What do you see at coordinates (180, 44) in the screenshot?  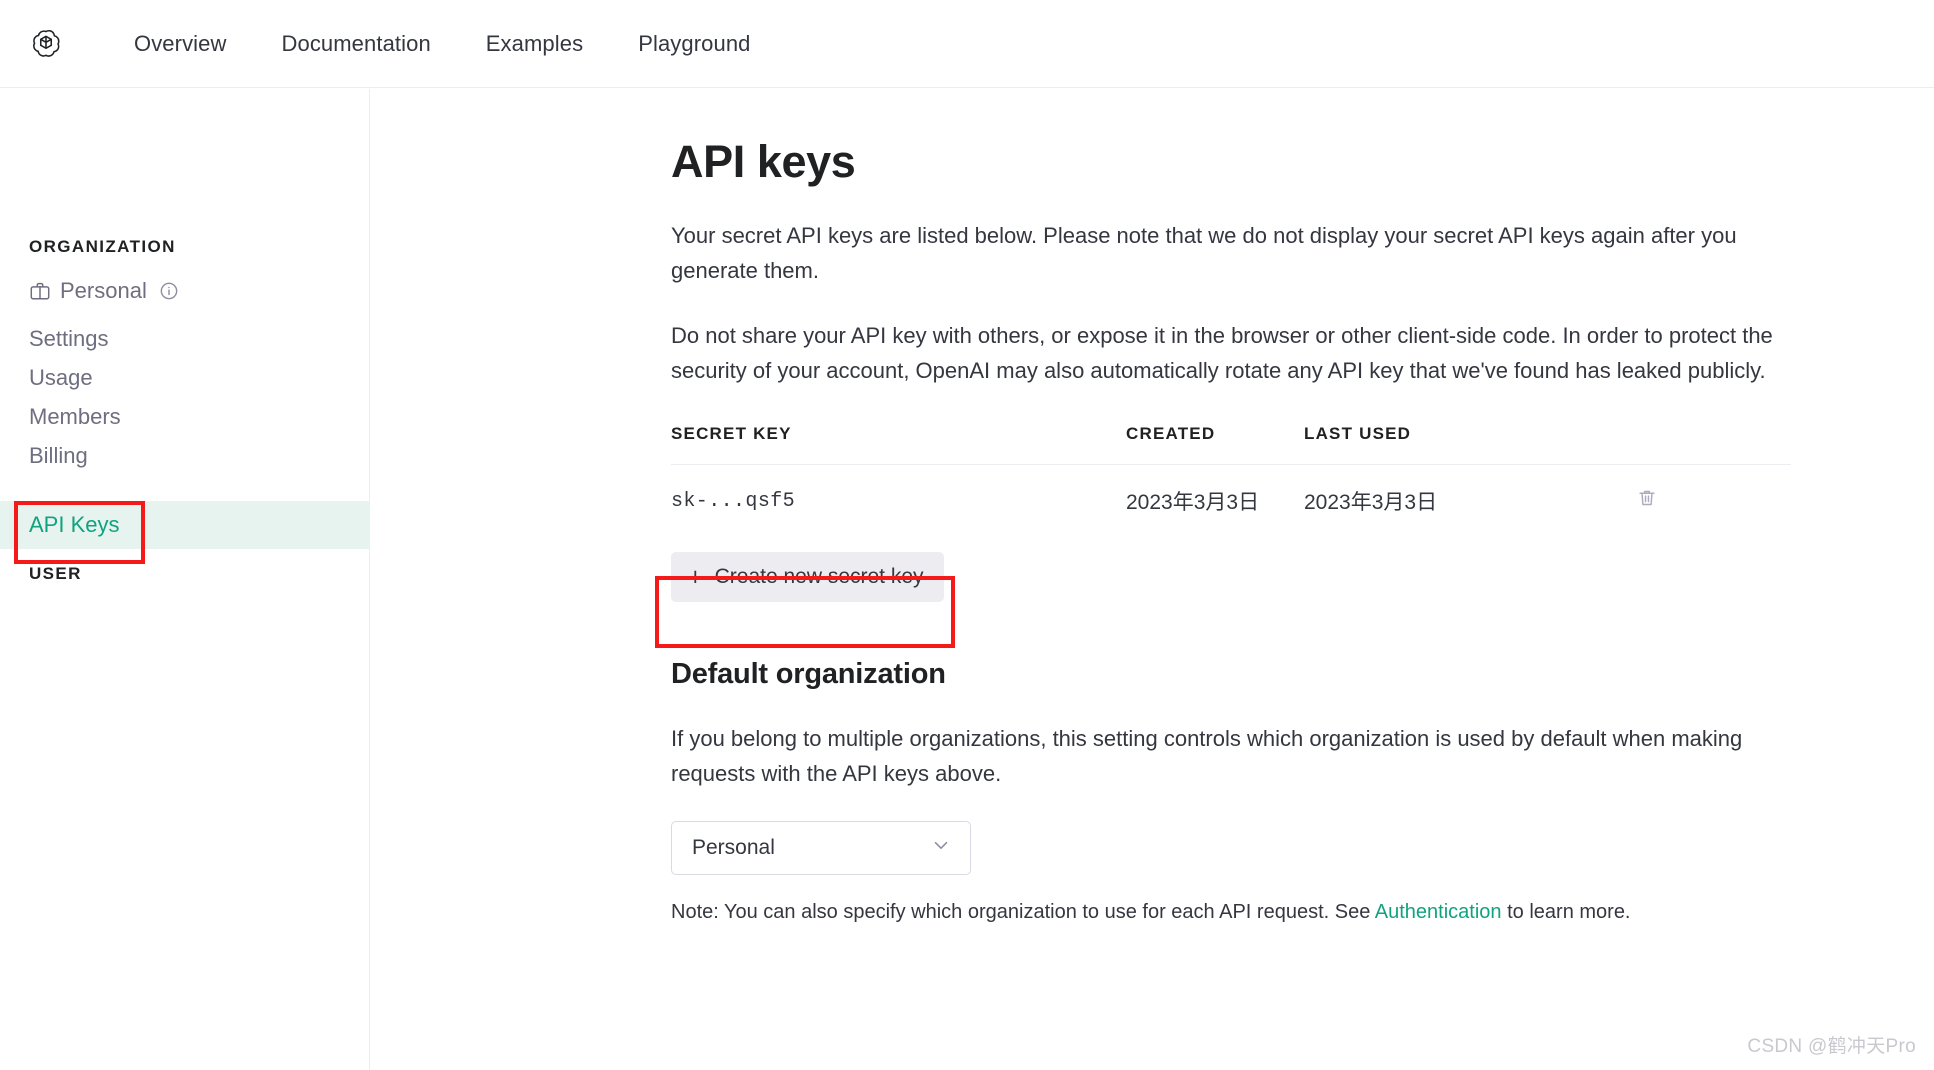 I see `nav-link-overview: Overview` at bounding box center [180, 44].